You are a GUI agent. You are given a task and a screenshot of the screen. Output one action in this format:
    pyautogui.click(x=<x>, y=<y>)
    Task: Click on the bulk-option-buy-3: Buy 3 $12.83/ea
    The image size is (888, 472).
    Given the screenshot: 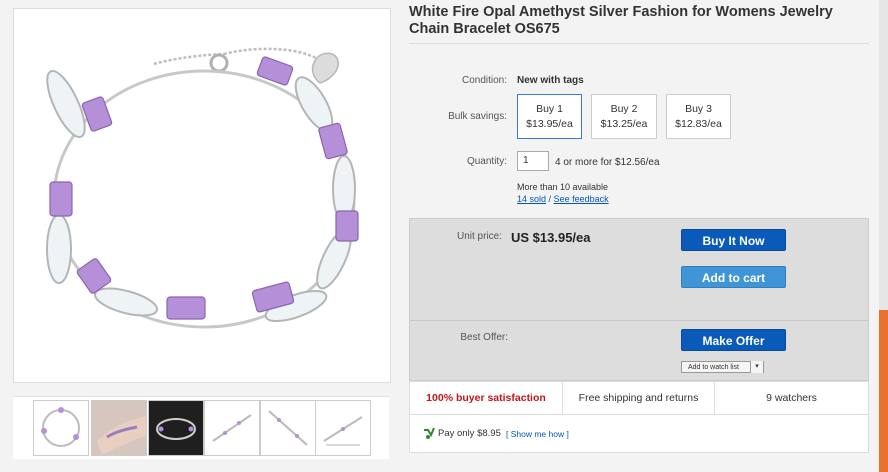 What is the action you would take?
    pyautogui.click(x=698, y=116)
    